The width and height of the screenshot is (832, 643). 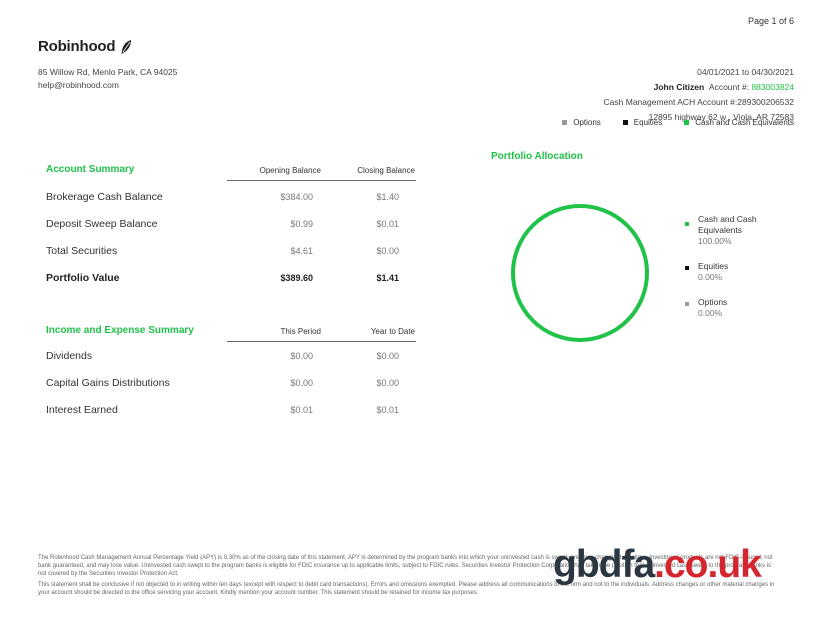 What do you see at coordinates (729, 87) in the screenshot?
I see `account-label: Account #:` at bounding box center [729, 87].